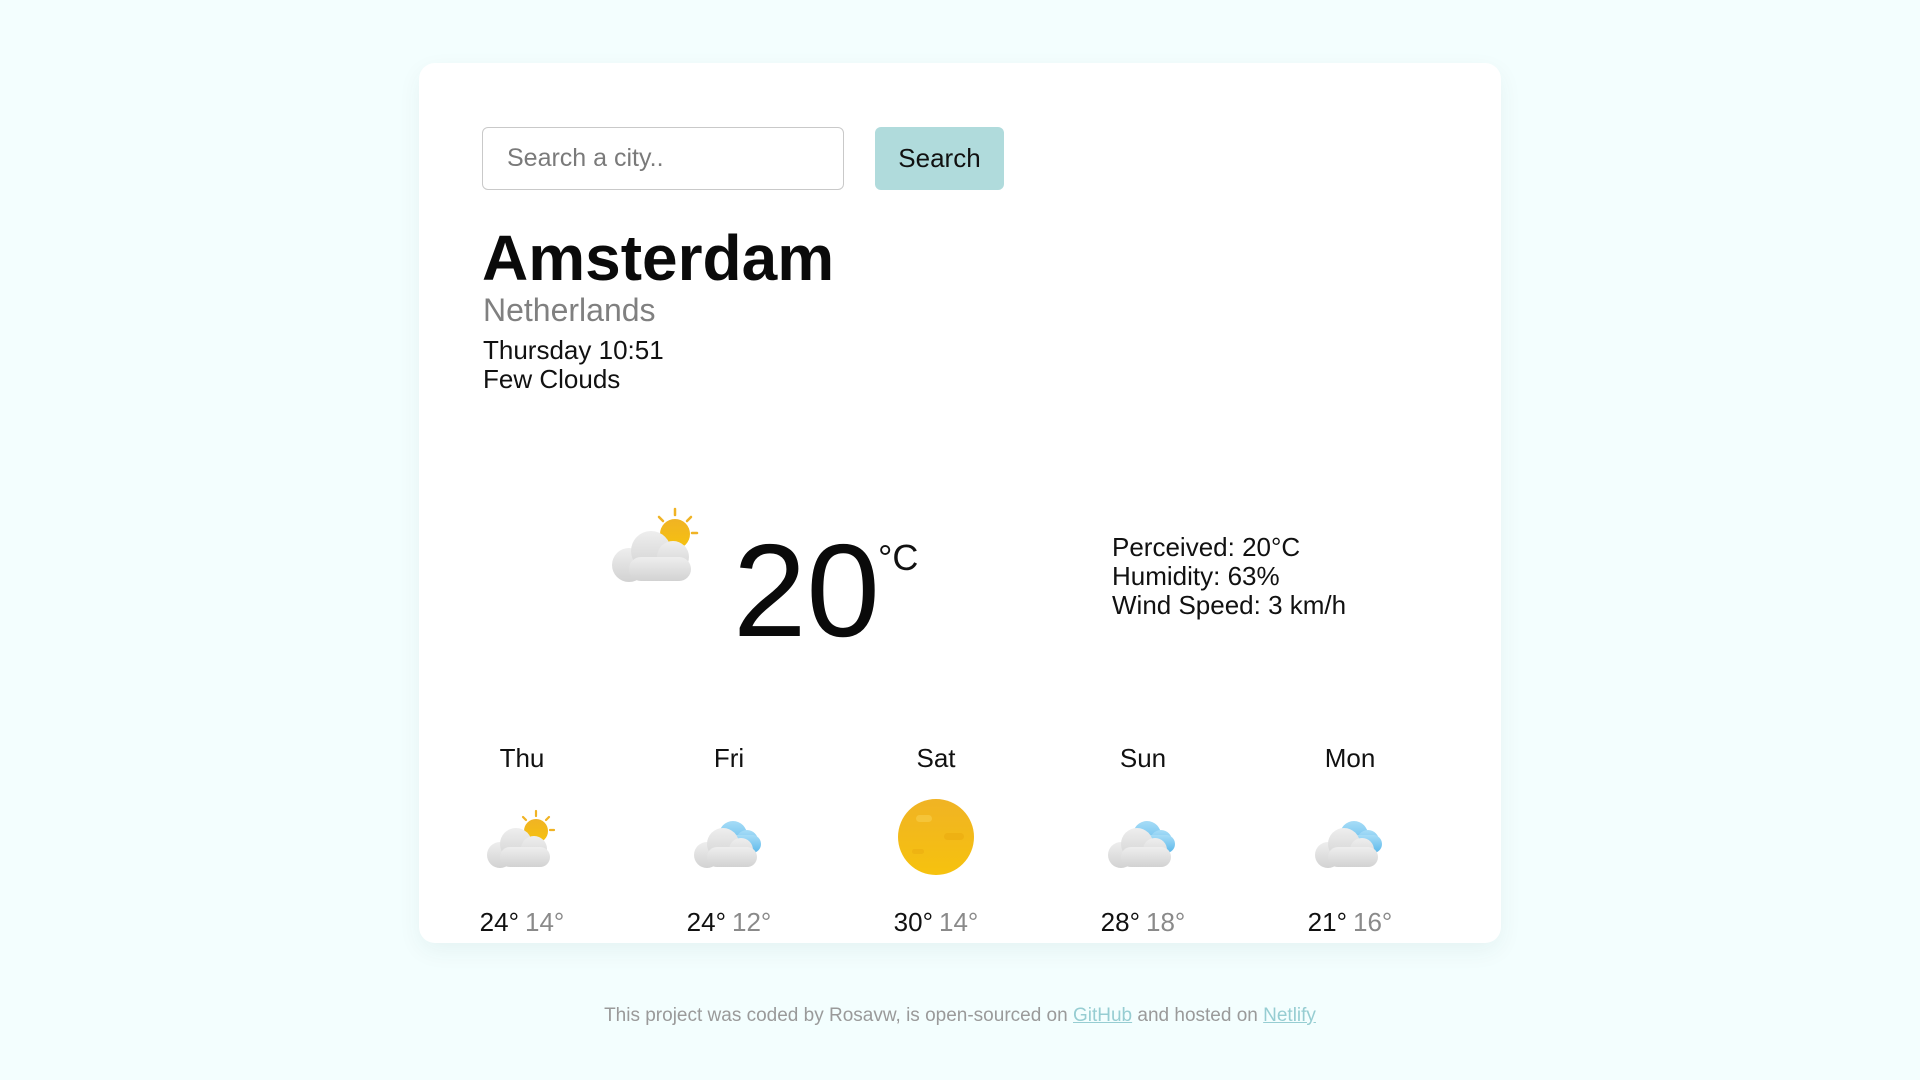  What do you see at coordinates (1166, 922) in the screenshot?
I see `forecast-min-temp: 18°` at bounding box center [1166, 922].